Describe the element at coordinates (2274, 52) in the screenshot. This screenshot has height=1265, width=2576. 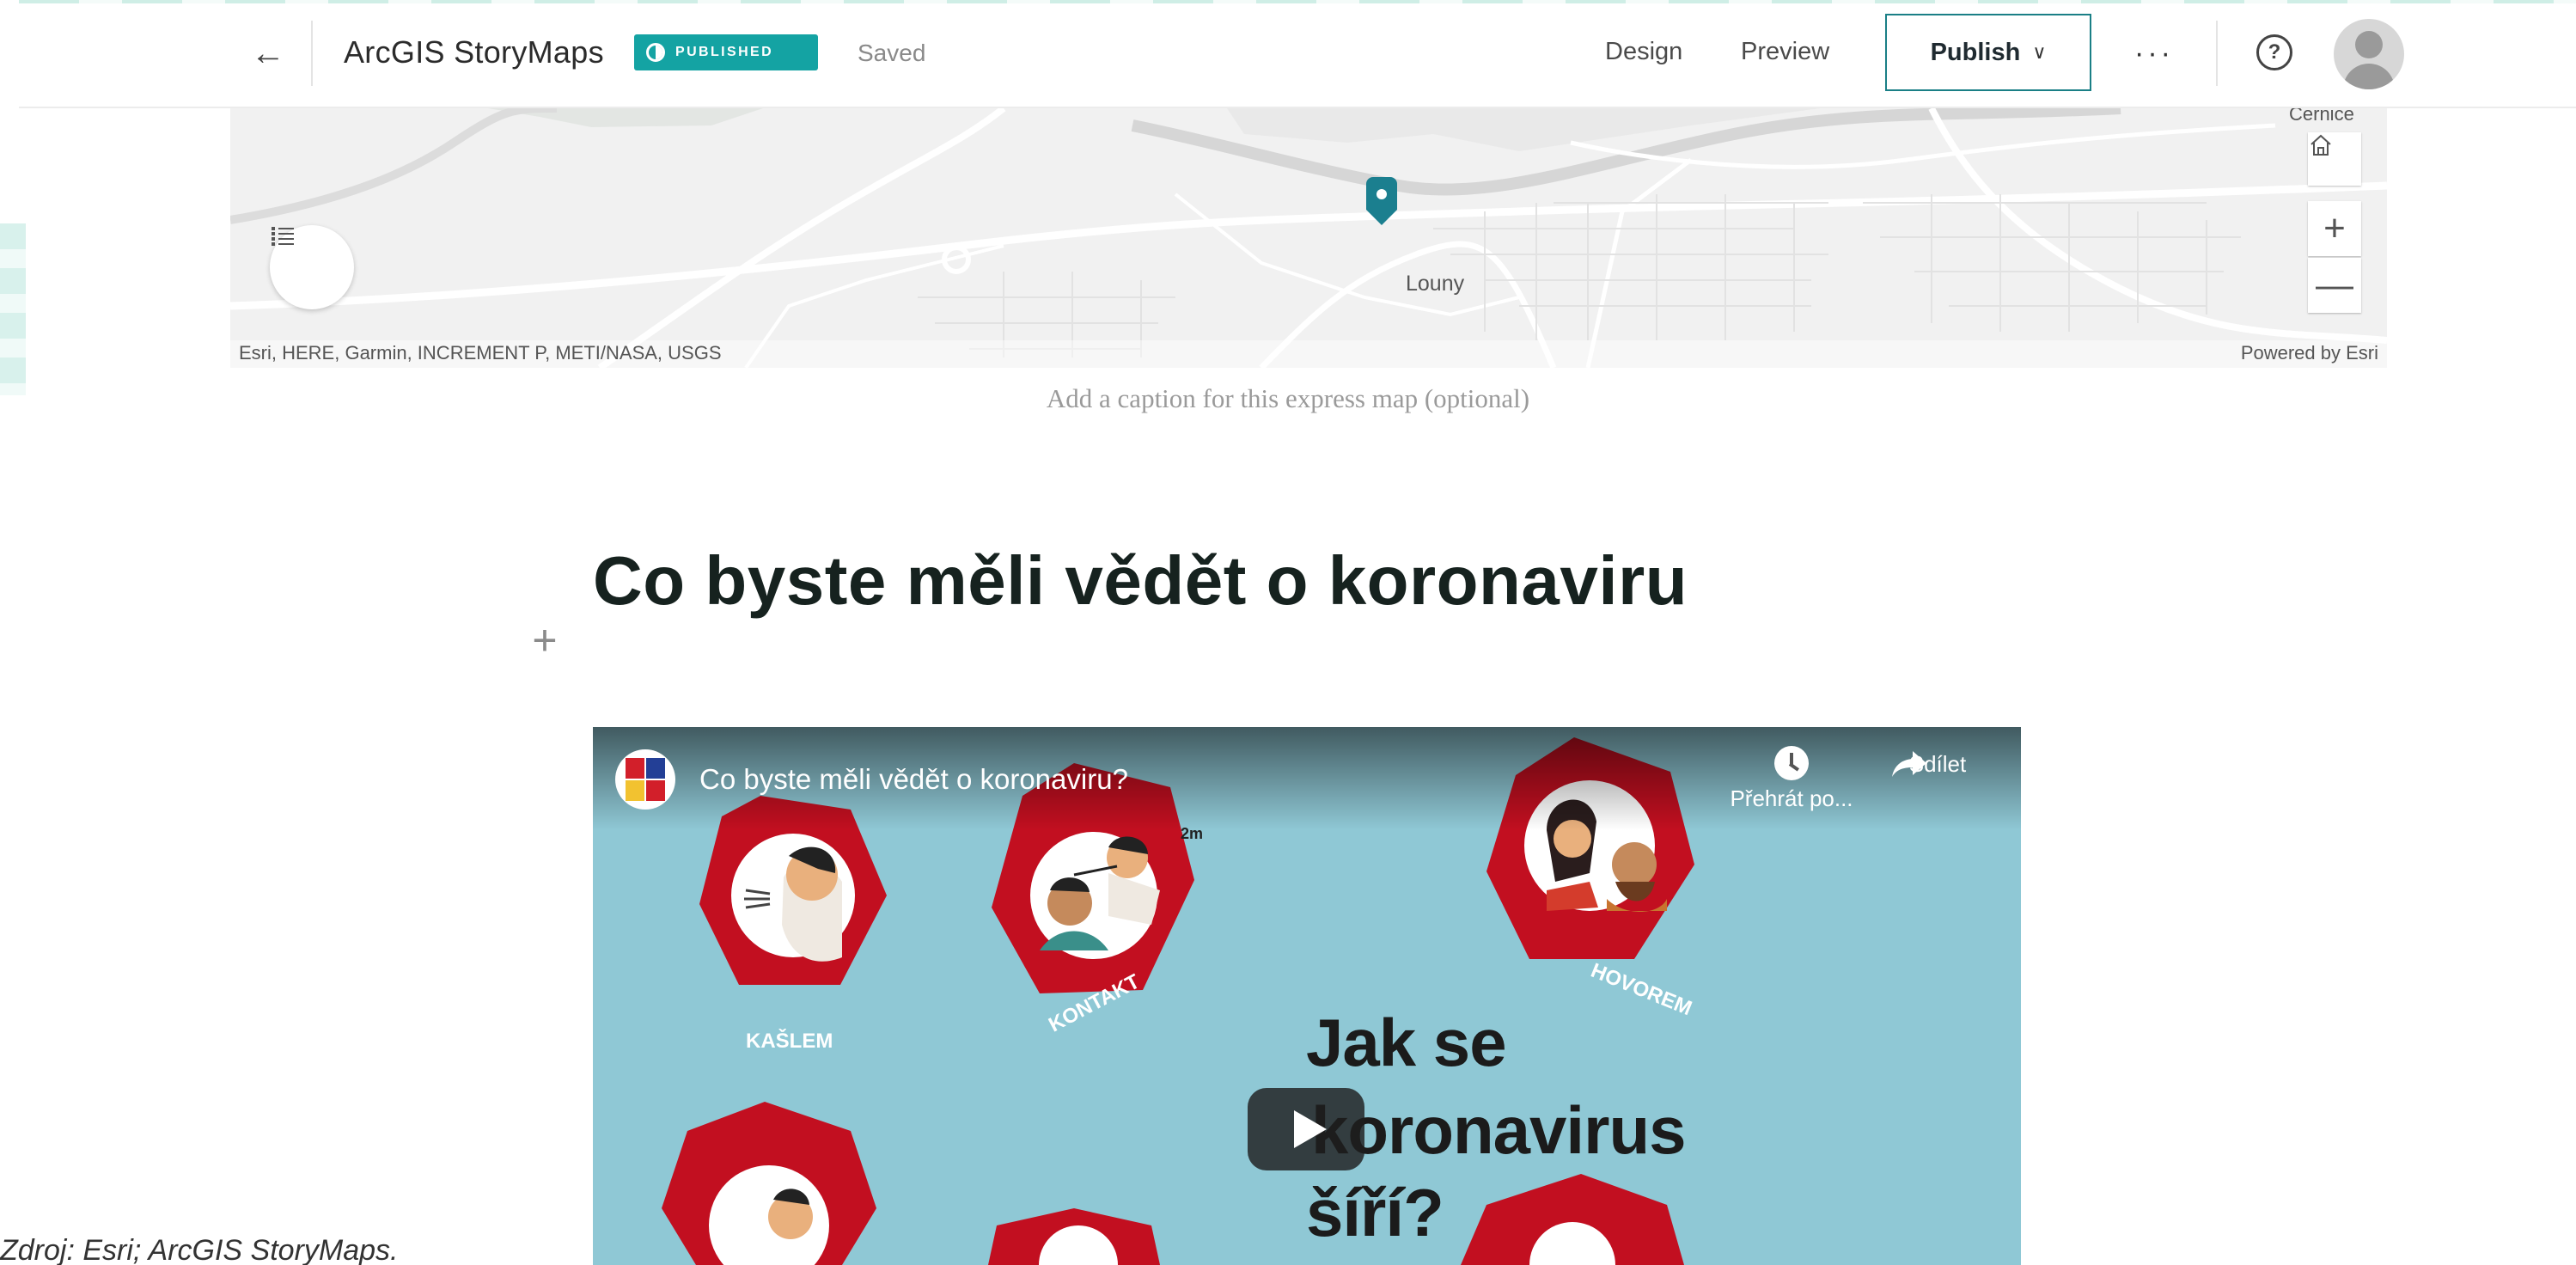
I see `help-icon: ?` at that location.